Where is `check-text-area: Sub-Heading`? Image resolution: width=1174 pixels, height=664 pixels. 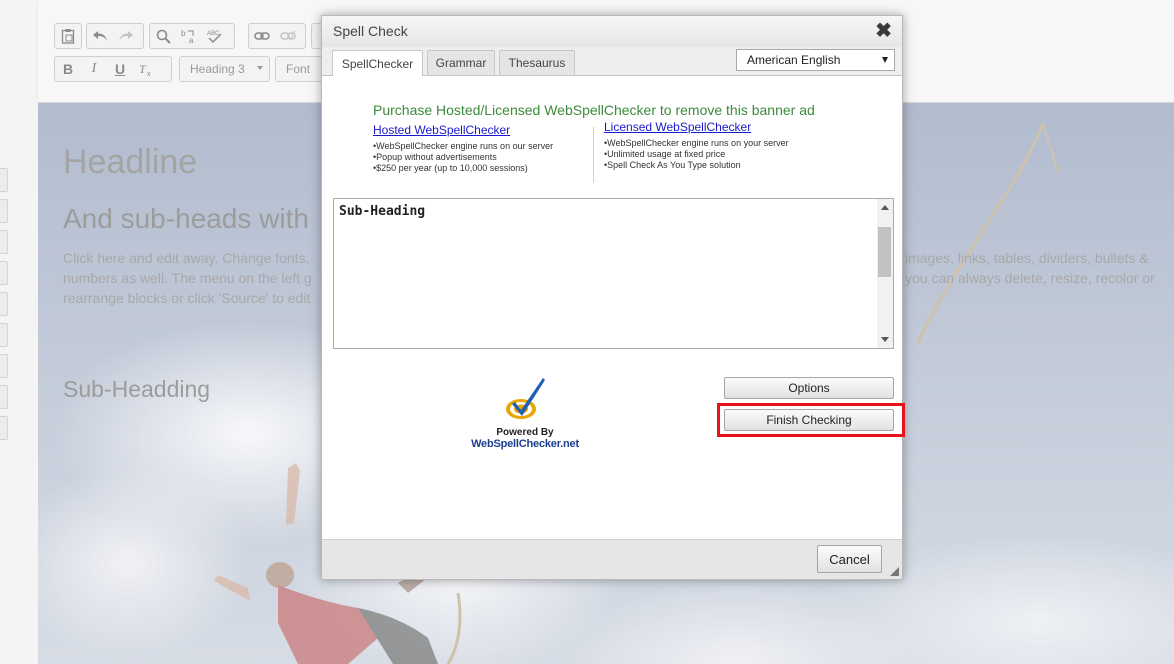
check-text-area: Sub-Heading is located at coordinates (613, 273).